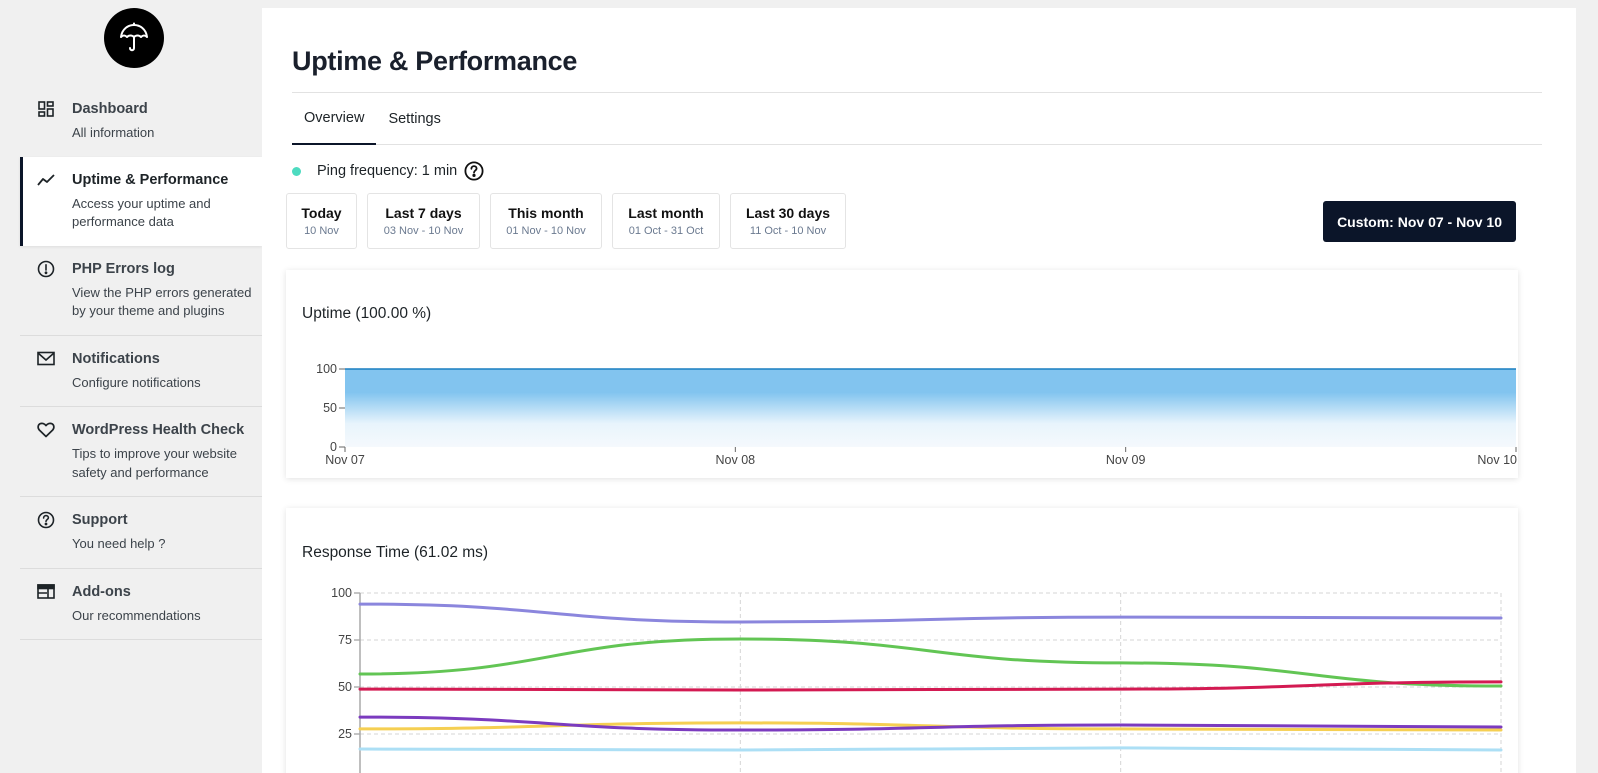 This screenshot has width=1598, height=773. I want to click on range-last-month-button: Last month 01 Oct - 31 Oct, so click(666, 221).